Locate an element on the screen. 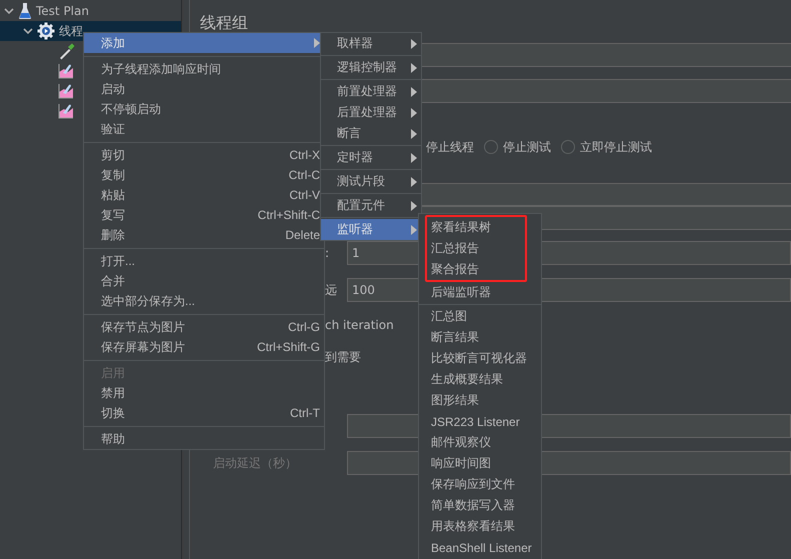  menu-item: 察看结果树 is located at coordinates (476, 227).